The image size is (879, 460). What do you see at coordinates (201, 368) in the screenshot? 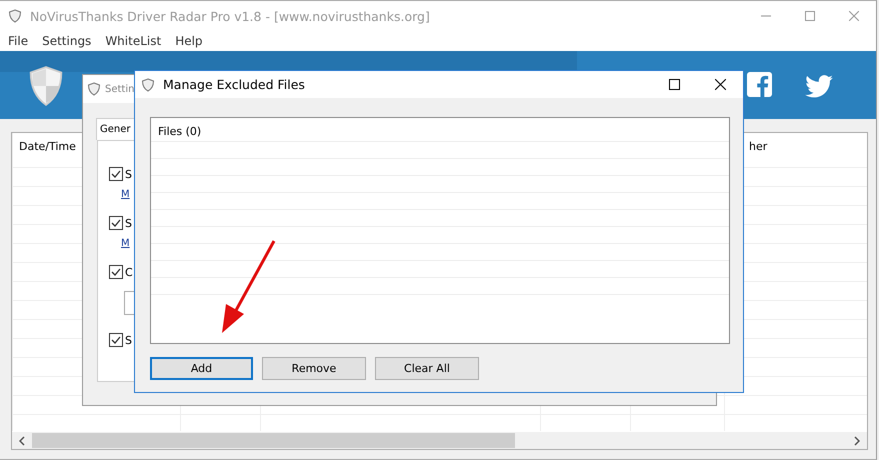
I see `dialog-button: Add` at bounding box center [201, 368].